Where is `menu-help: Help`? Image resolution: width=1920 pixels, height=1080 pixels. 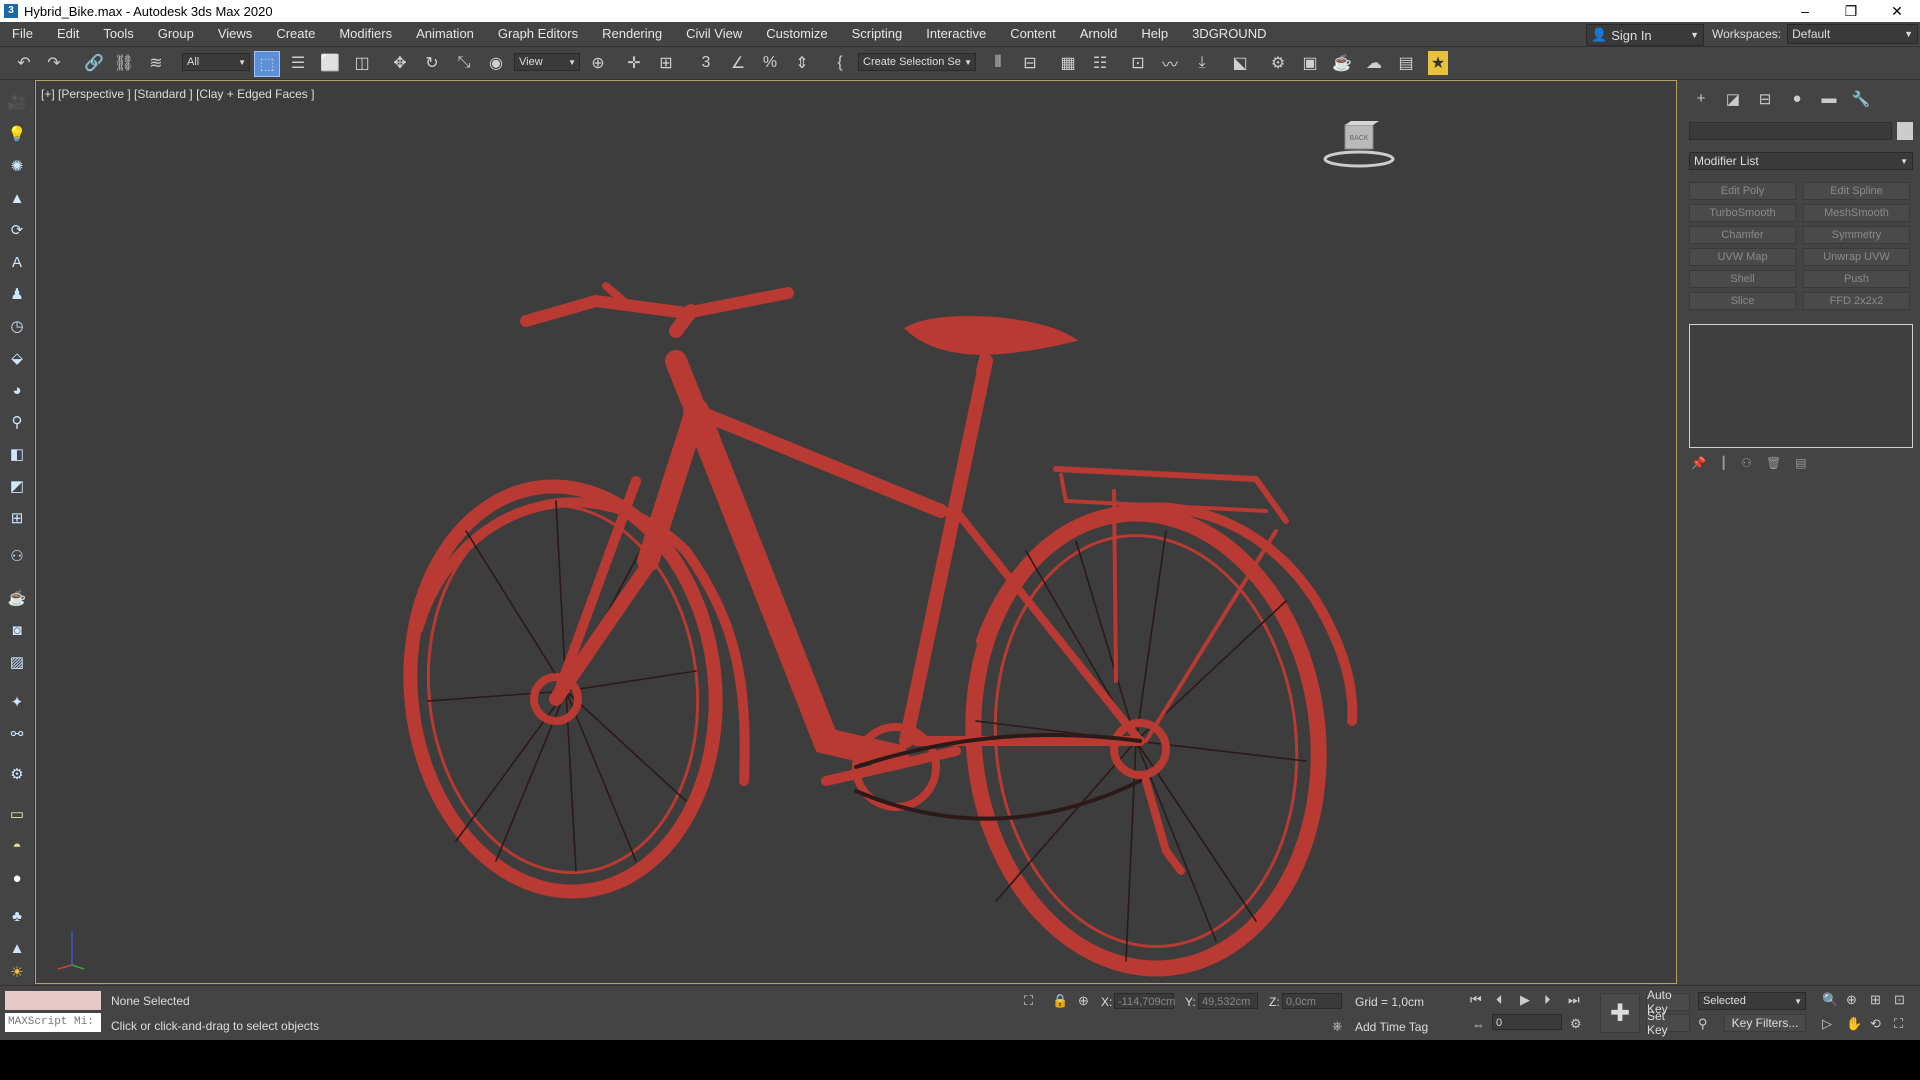
menu-help: Help is located at coordinates (1154, 34).